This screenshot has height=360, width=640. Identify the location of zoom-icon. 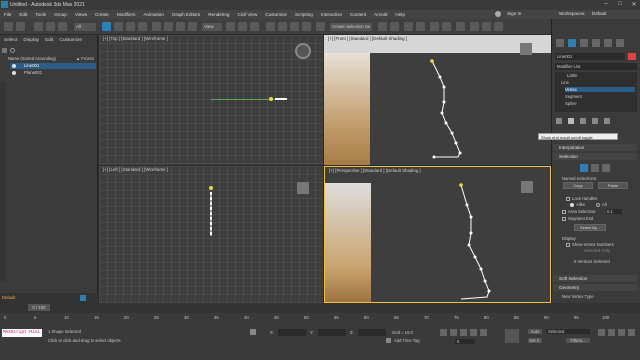
(601, 332).